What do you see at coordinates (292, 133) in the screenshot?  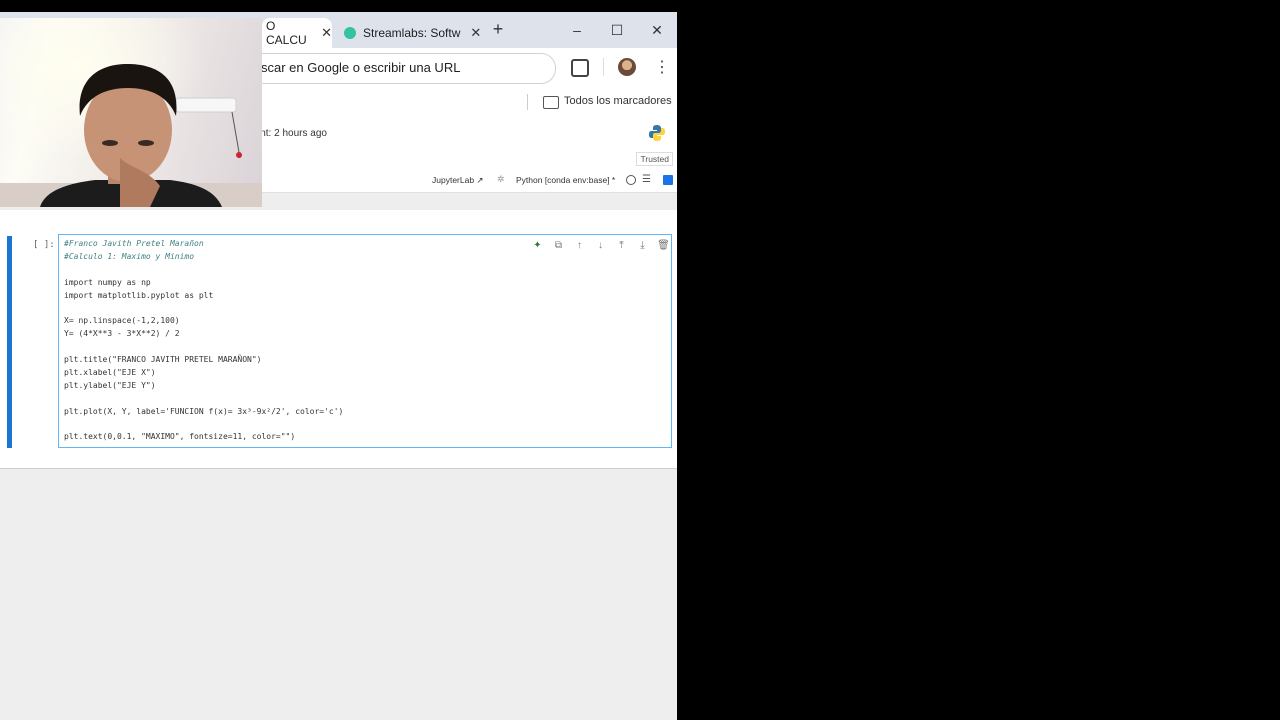 I see `checkpoint-status: int: 2 hours ago` at bounding box center [292, 133].